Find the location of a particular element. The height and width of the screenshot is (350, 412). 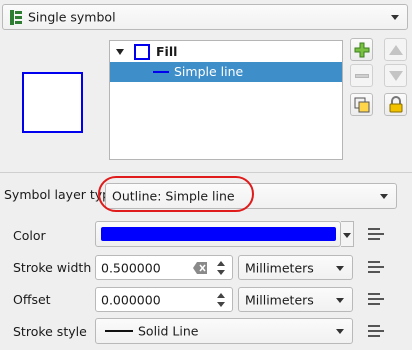

lock-icon is located at coordinates (396, 106).